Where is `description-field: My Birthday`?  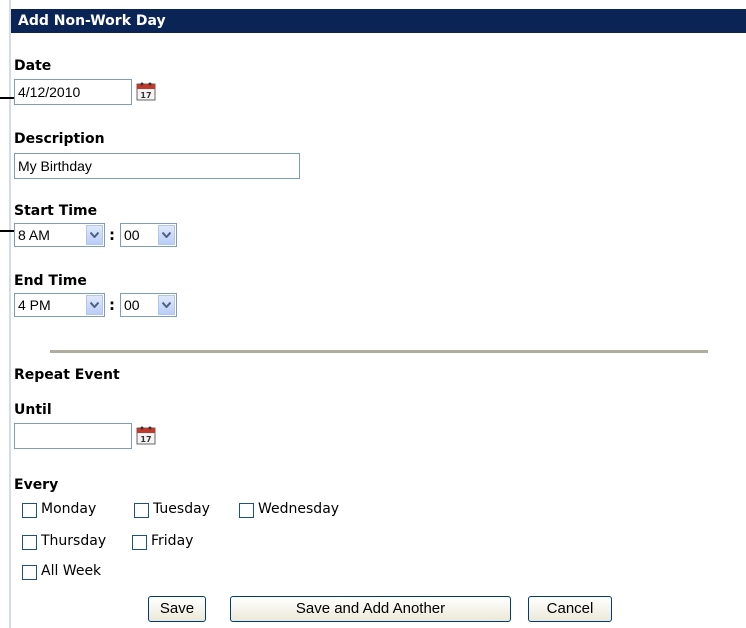
description-field: My Birthday is located at coordinates (157, 166).